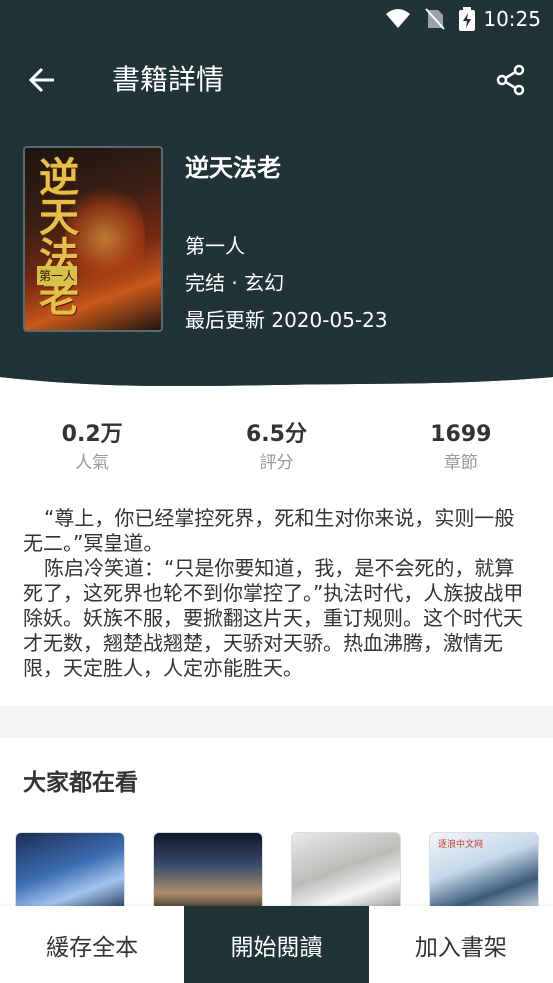  What do you see at coordinates (276, 20) in the screenshot?
I see `status-bar: 10:25` at bounding box center [276, 20].